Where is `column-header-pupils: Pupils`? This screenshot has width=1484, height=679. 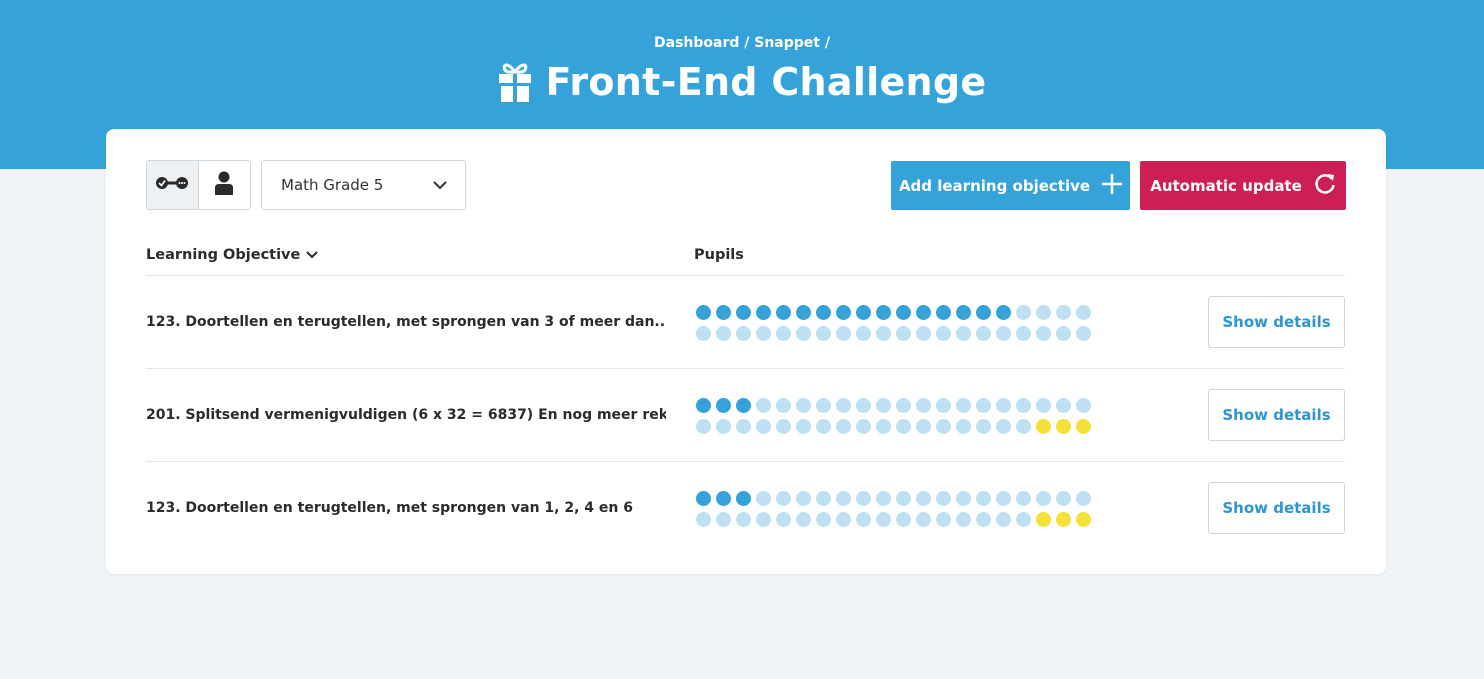
column-header-pupils: Pupils is located at coordinates (719, 255).